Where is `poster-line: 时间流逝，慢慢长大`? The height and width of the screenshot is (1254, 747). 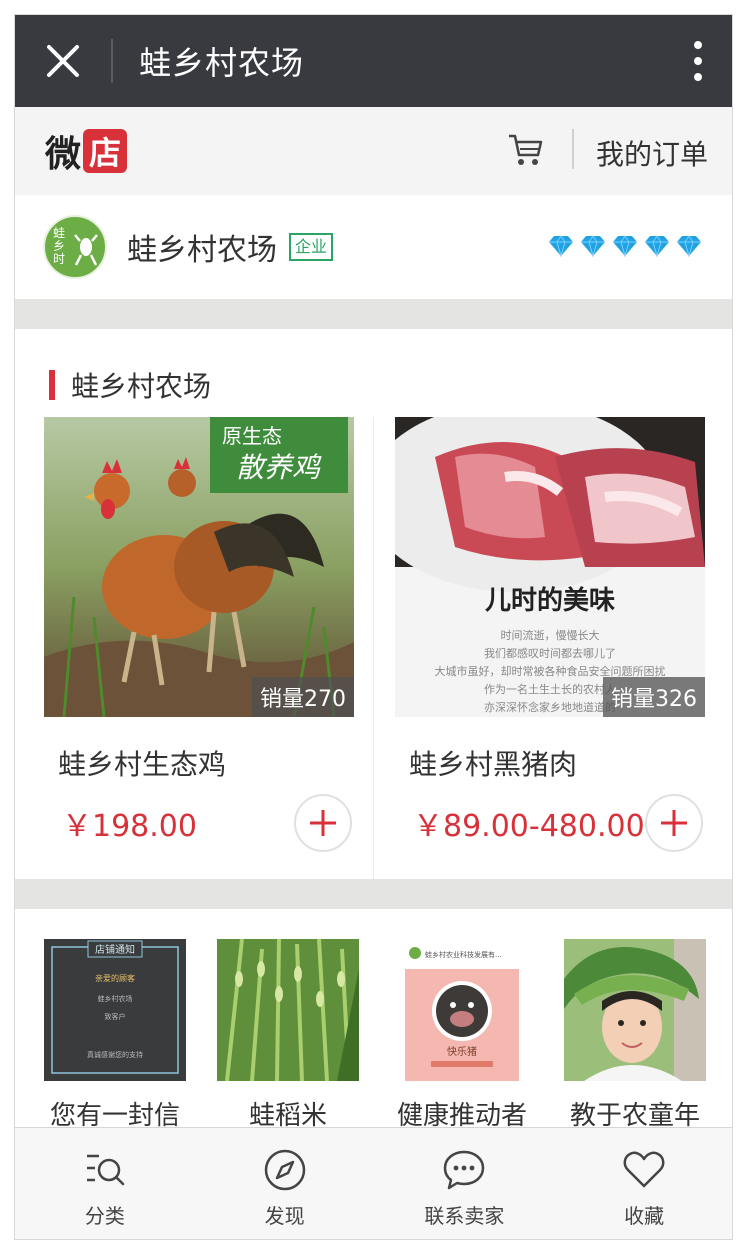
poster-line: 时间流逝，慢慢长大 is located at coordinates (550, 635).